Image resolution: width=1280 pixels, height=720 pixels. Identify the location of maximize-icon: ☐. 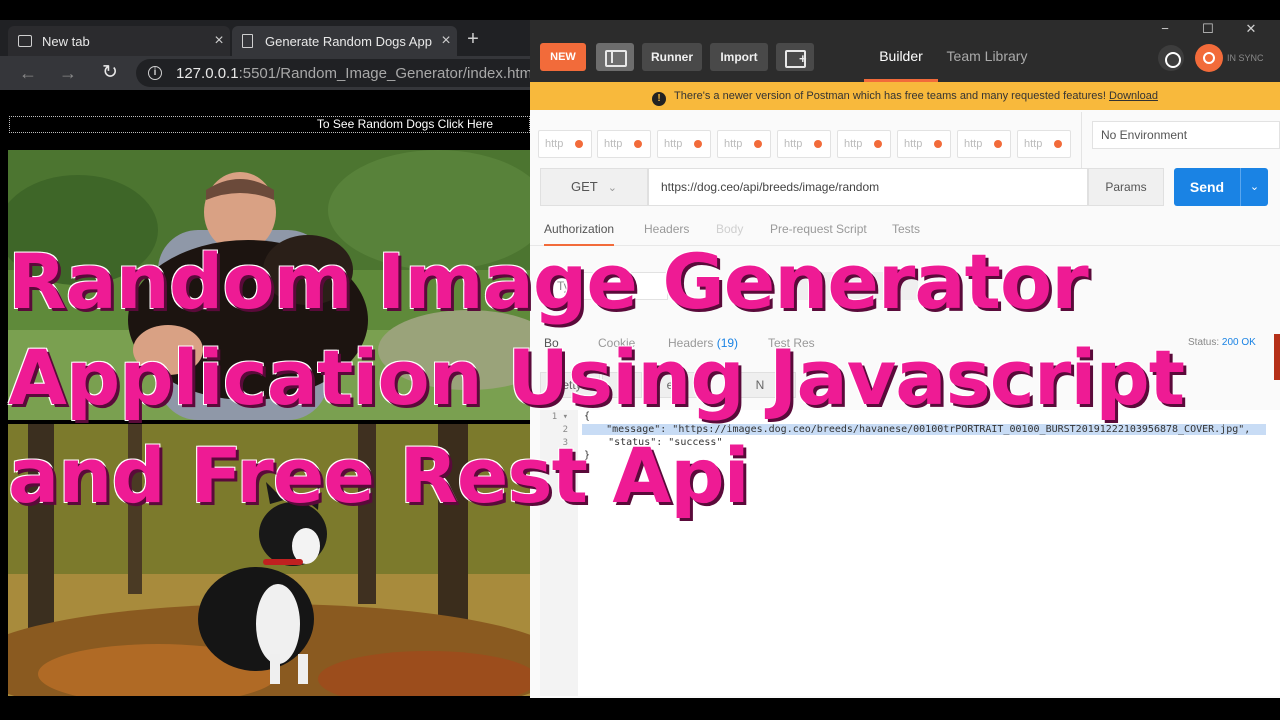
(1208, 29).